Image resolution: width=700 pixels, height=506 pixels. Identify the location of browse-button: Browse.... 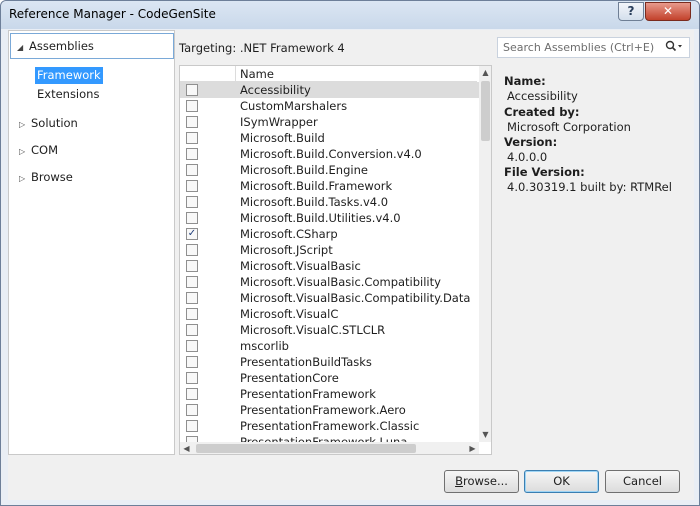
(481, 481).